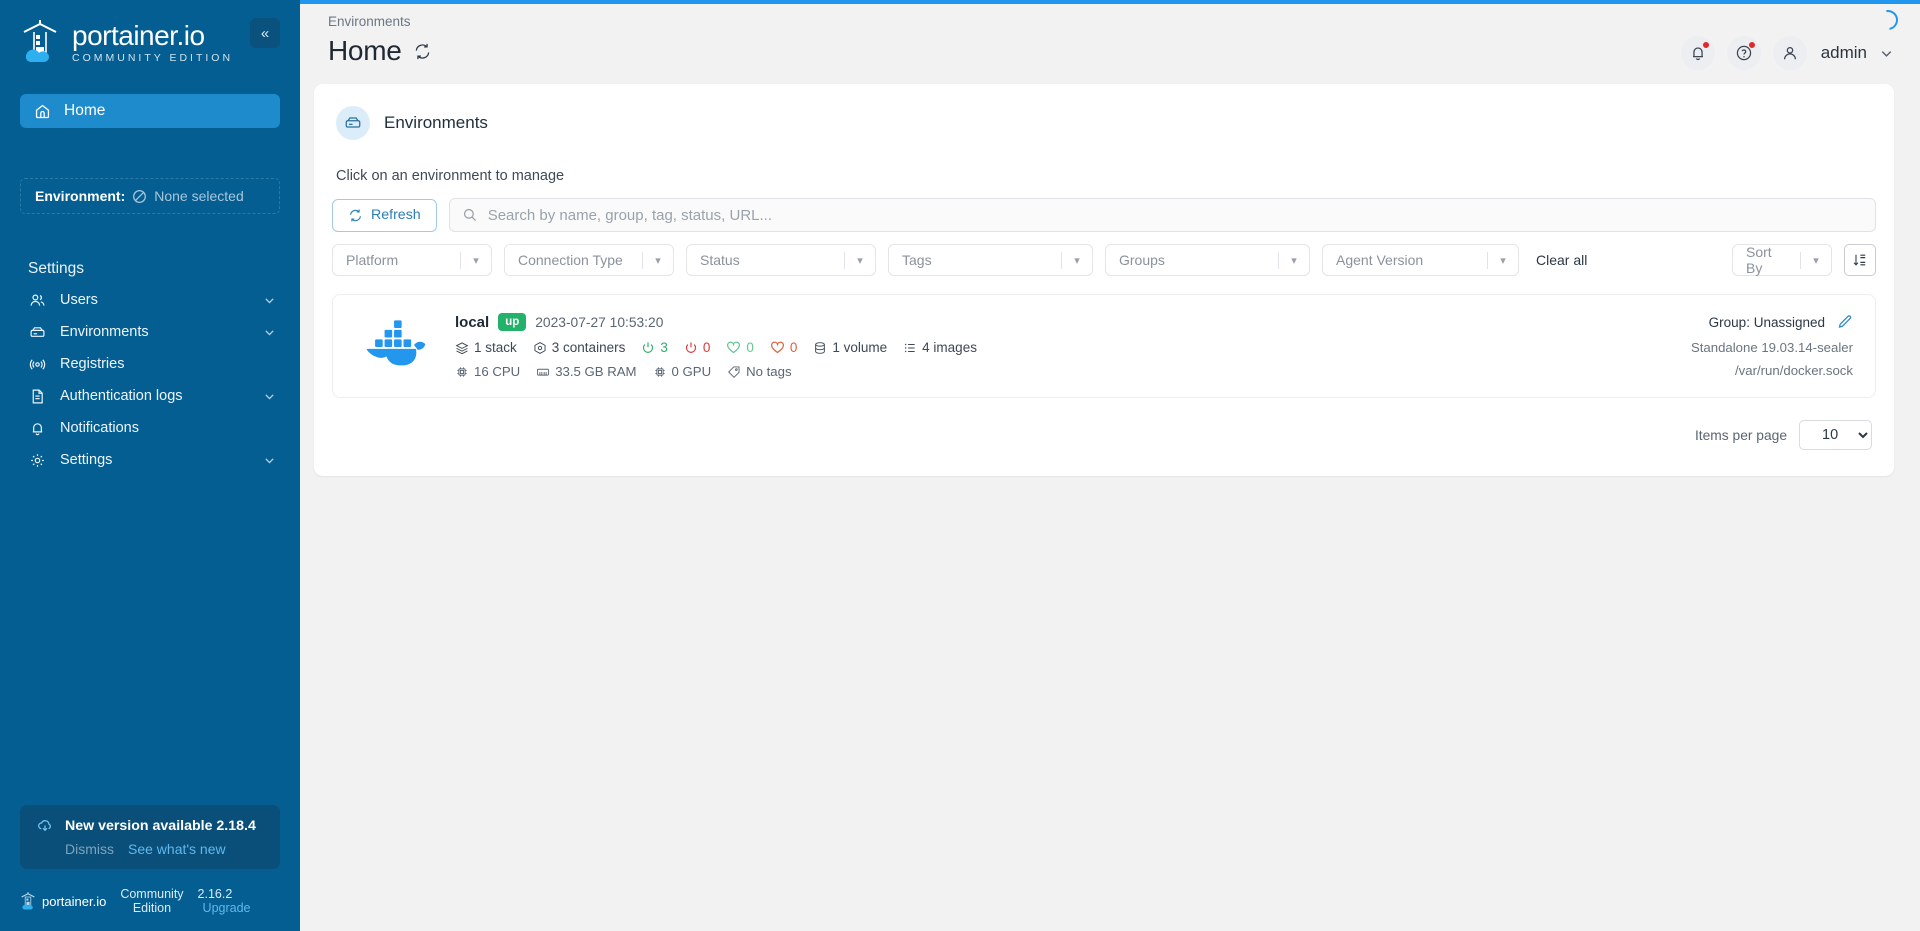 This screenshot has width=1920, height=931. I want to click on breadcrumb: Environments, so click(380, 21).